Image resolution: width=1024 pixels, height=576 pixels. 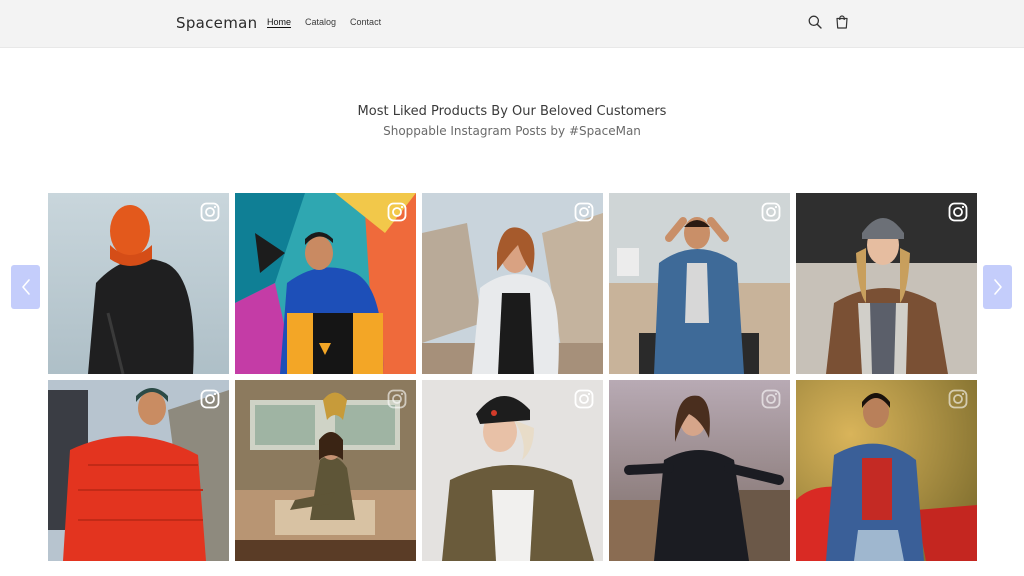 What do you see at coordinates (320, 22) in the screenshot?
I see `nav-catalog-link: Catalog` at bounding box center [320, 22].